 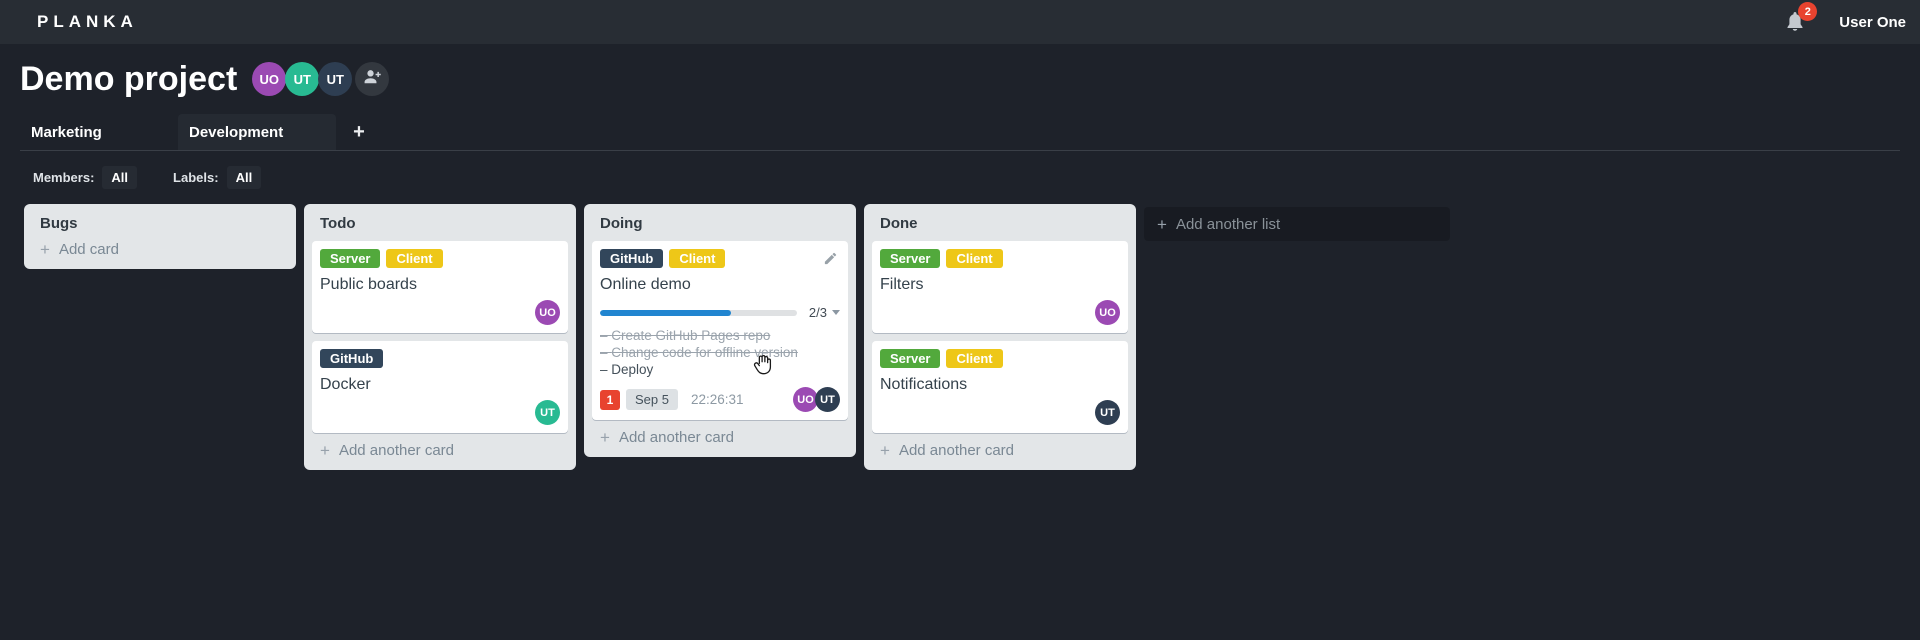 I want to click on progress-bar, so click(x=698, y=312).